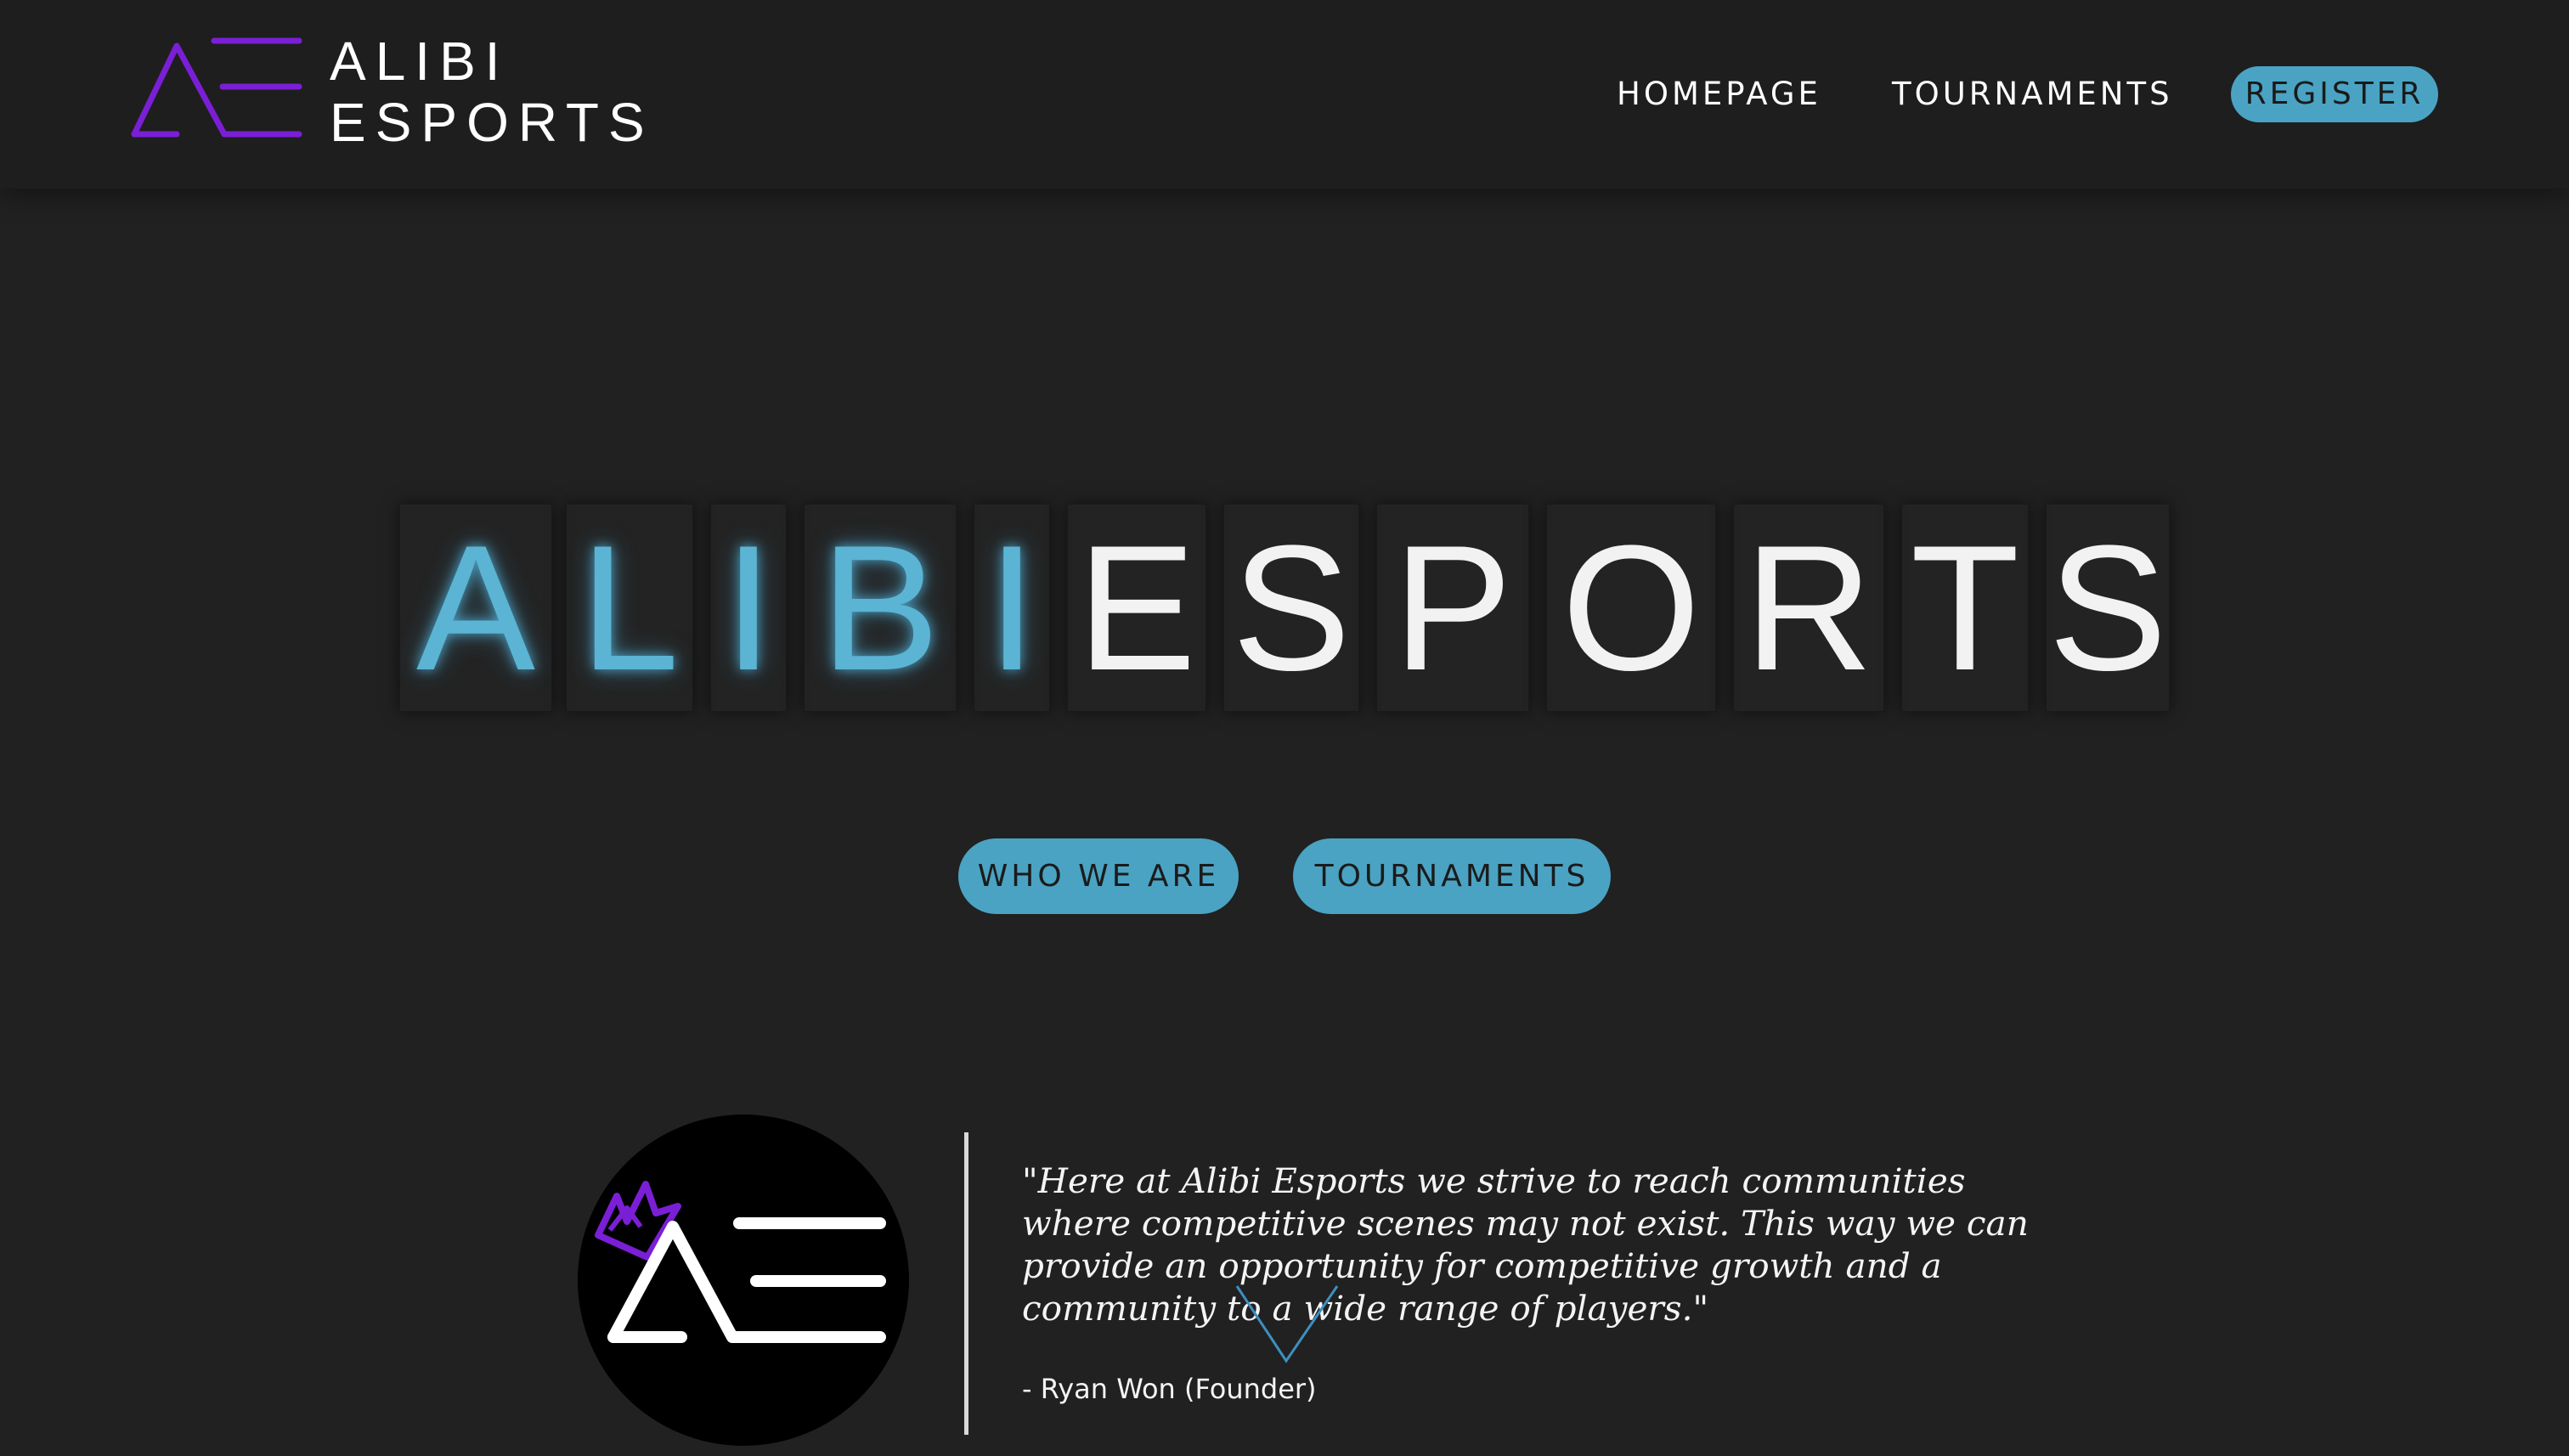 This screenshot has width=2569, height=1456. I want to click on ae-logo-icon, so click(217, 87).